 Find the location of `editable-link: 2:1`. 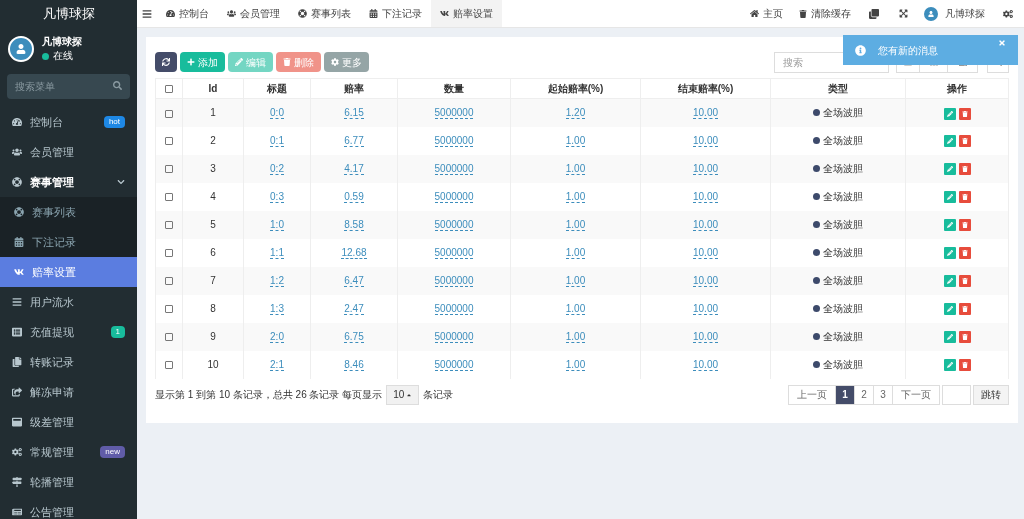

editable-link: 2:1 is located at coordinates (277, 365).